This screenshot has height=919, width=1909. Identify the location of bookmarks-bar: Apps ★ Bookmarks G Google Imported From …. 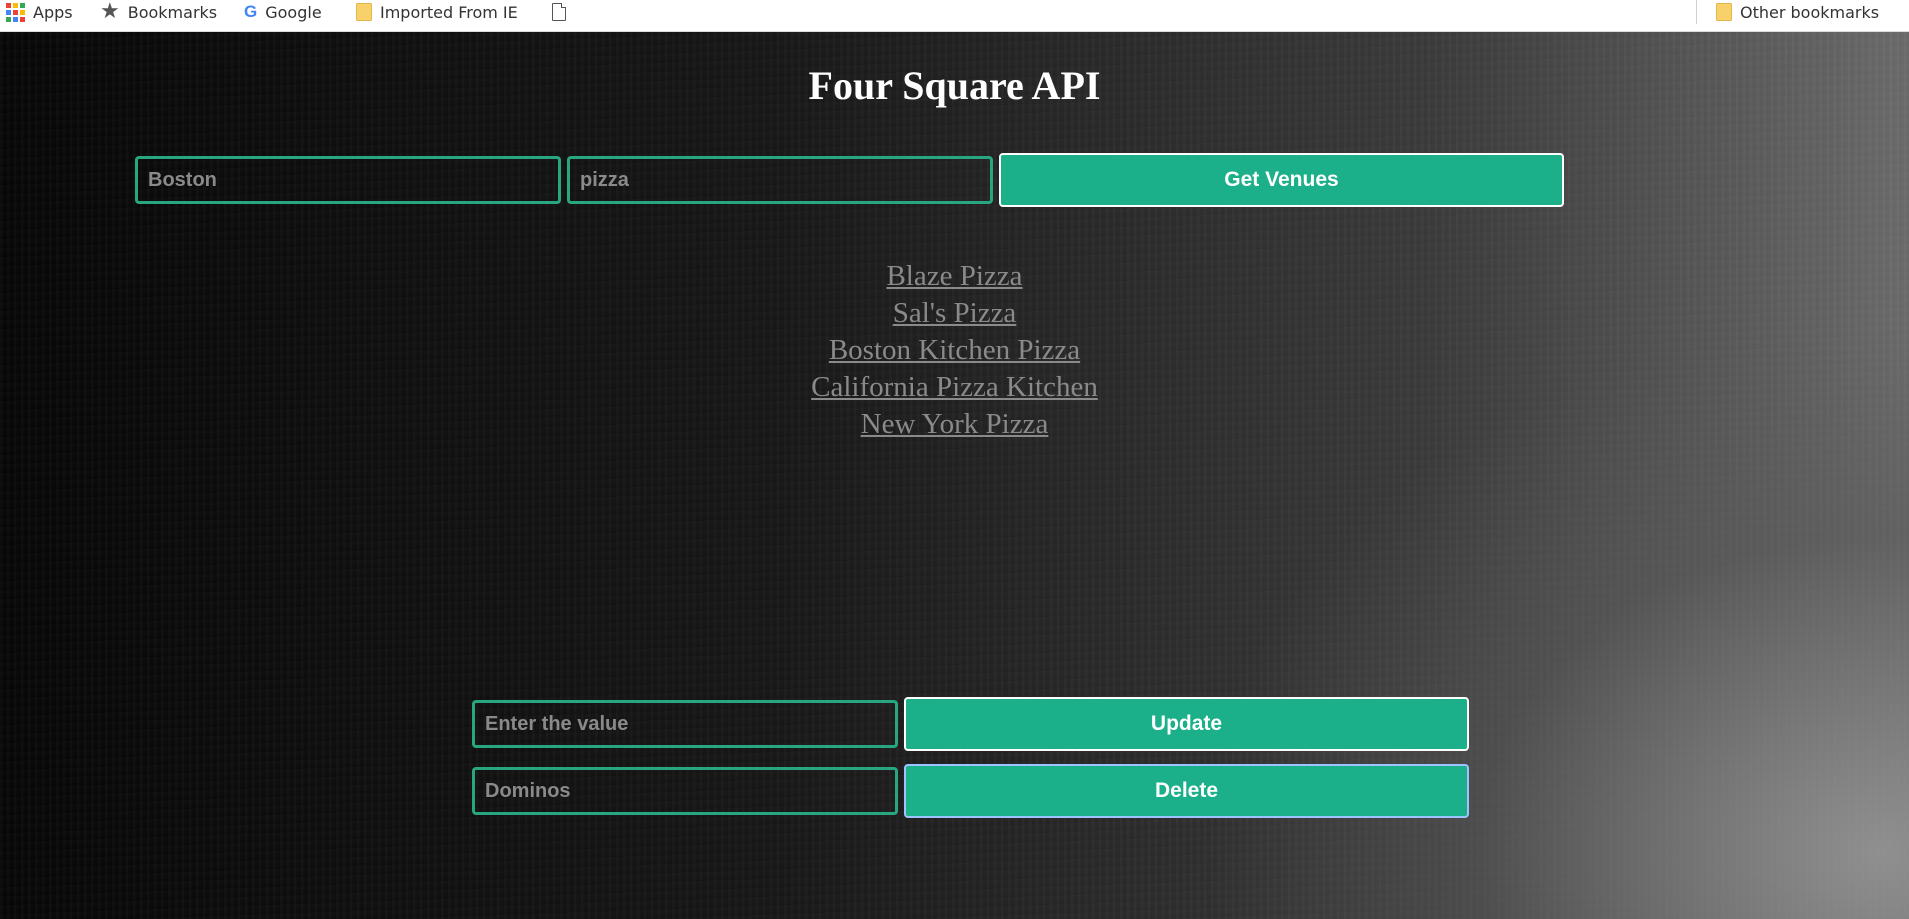
(954, 16).